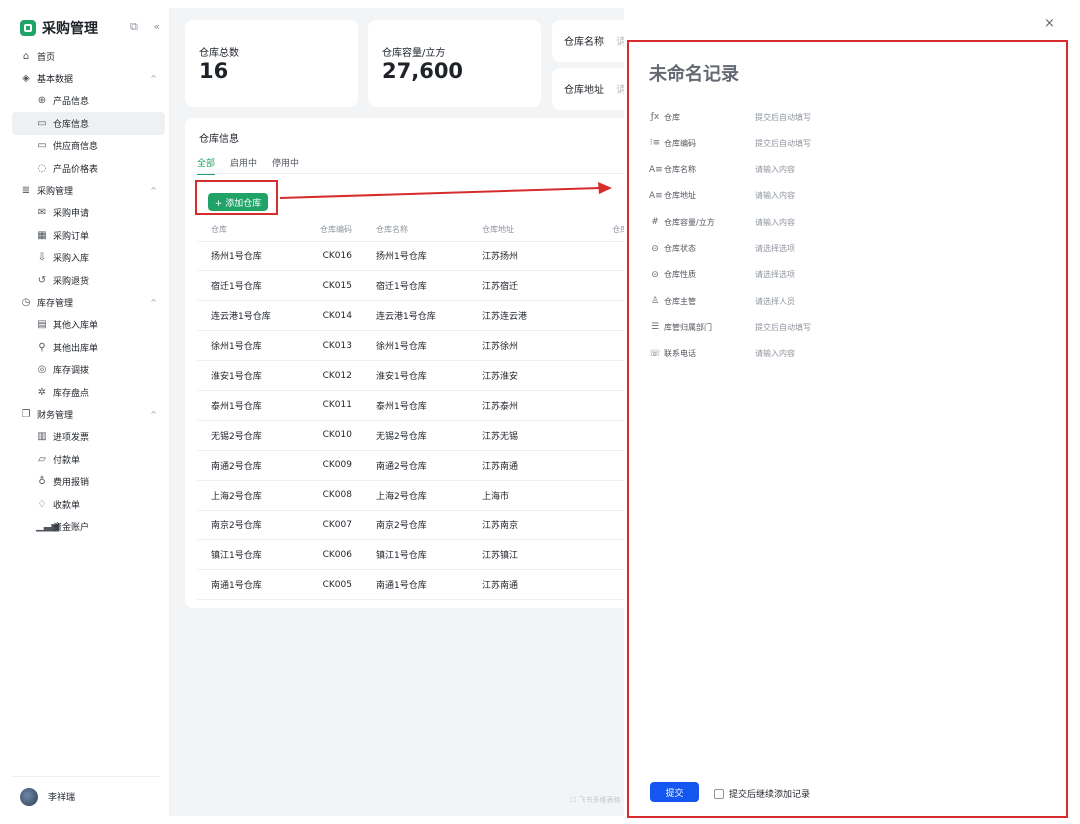  What do you see at coordinates (605, 188) in the screenshot?
I see `arrow-head` at bounding box center [605, 188].